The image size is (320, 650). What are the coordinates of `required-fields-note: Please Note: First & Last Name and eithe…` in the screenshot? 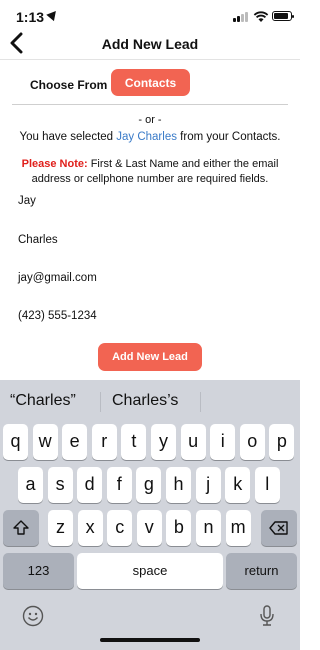 It's located at (150, 172).